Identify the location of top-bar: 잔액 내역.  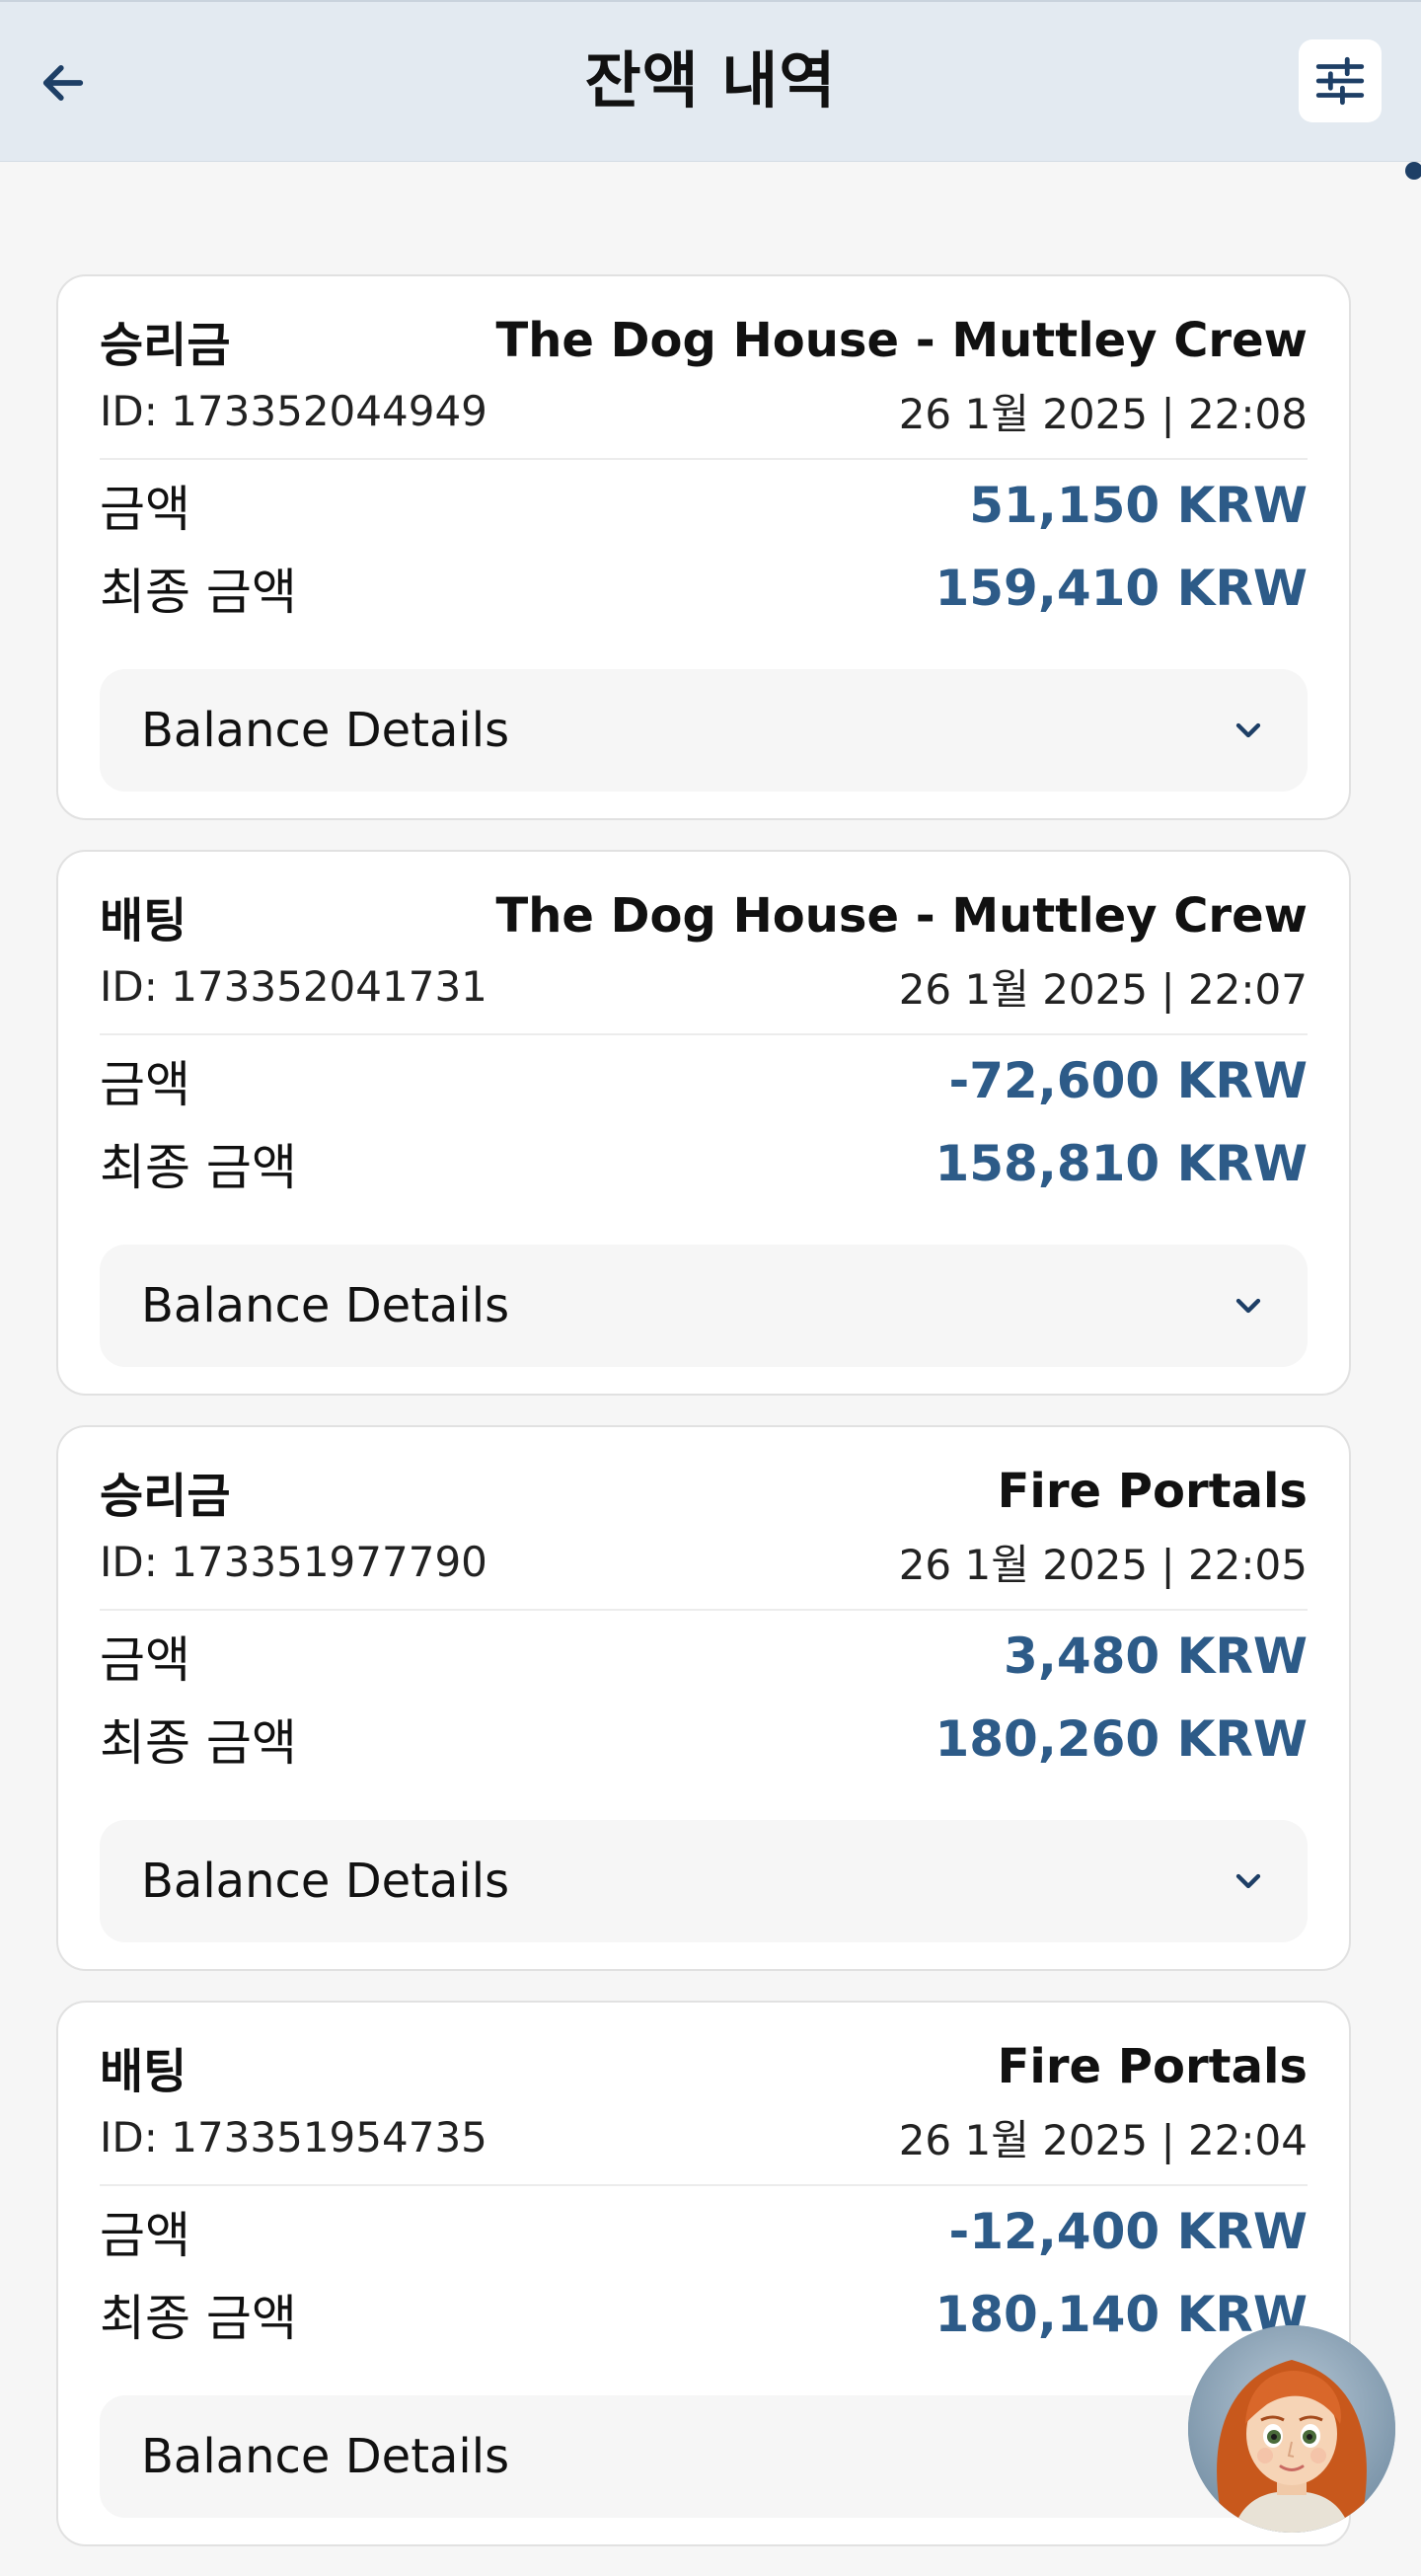
(710, 81).